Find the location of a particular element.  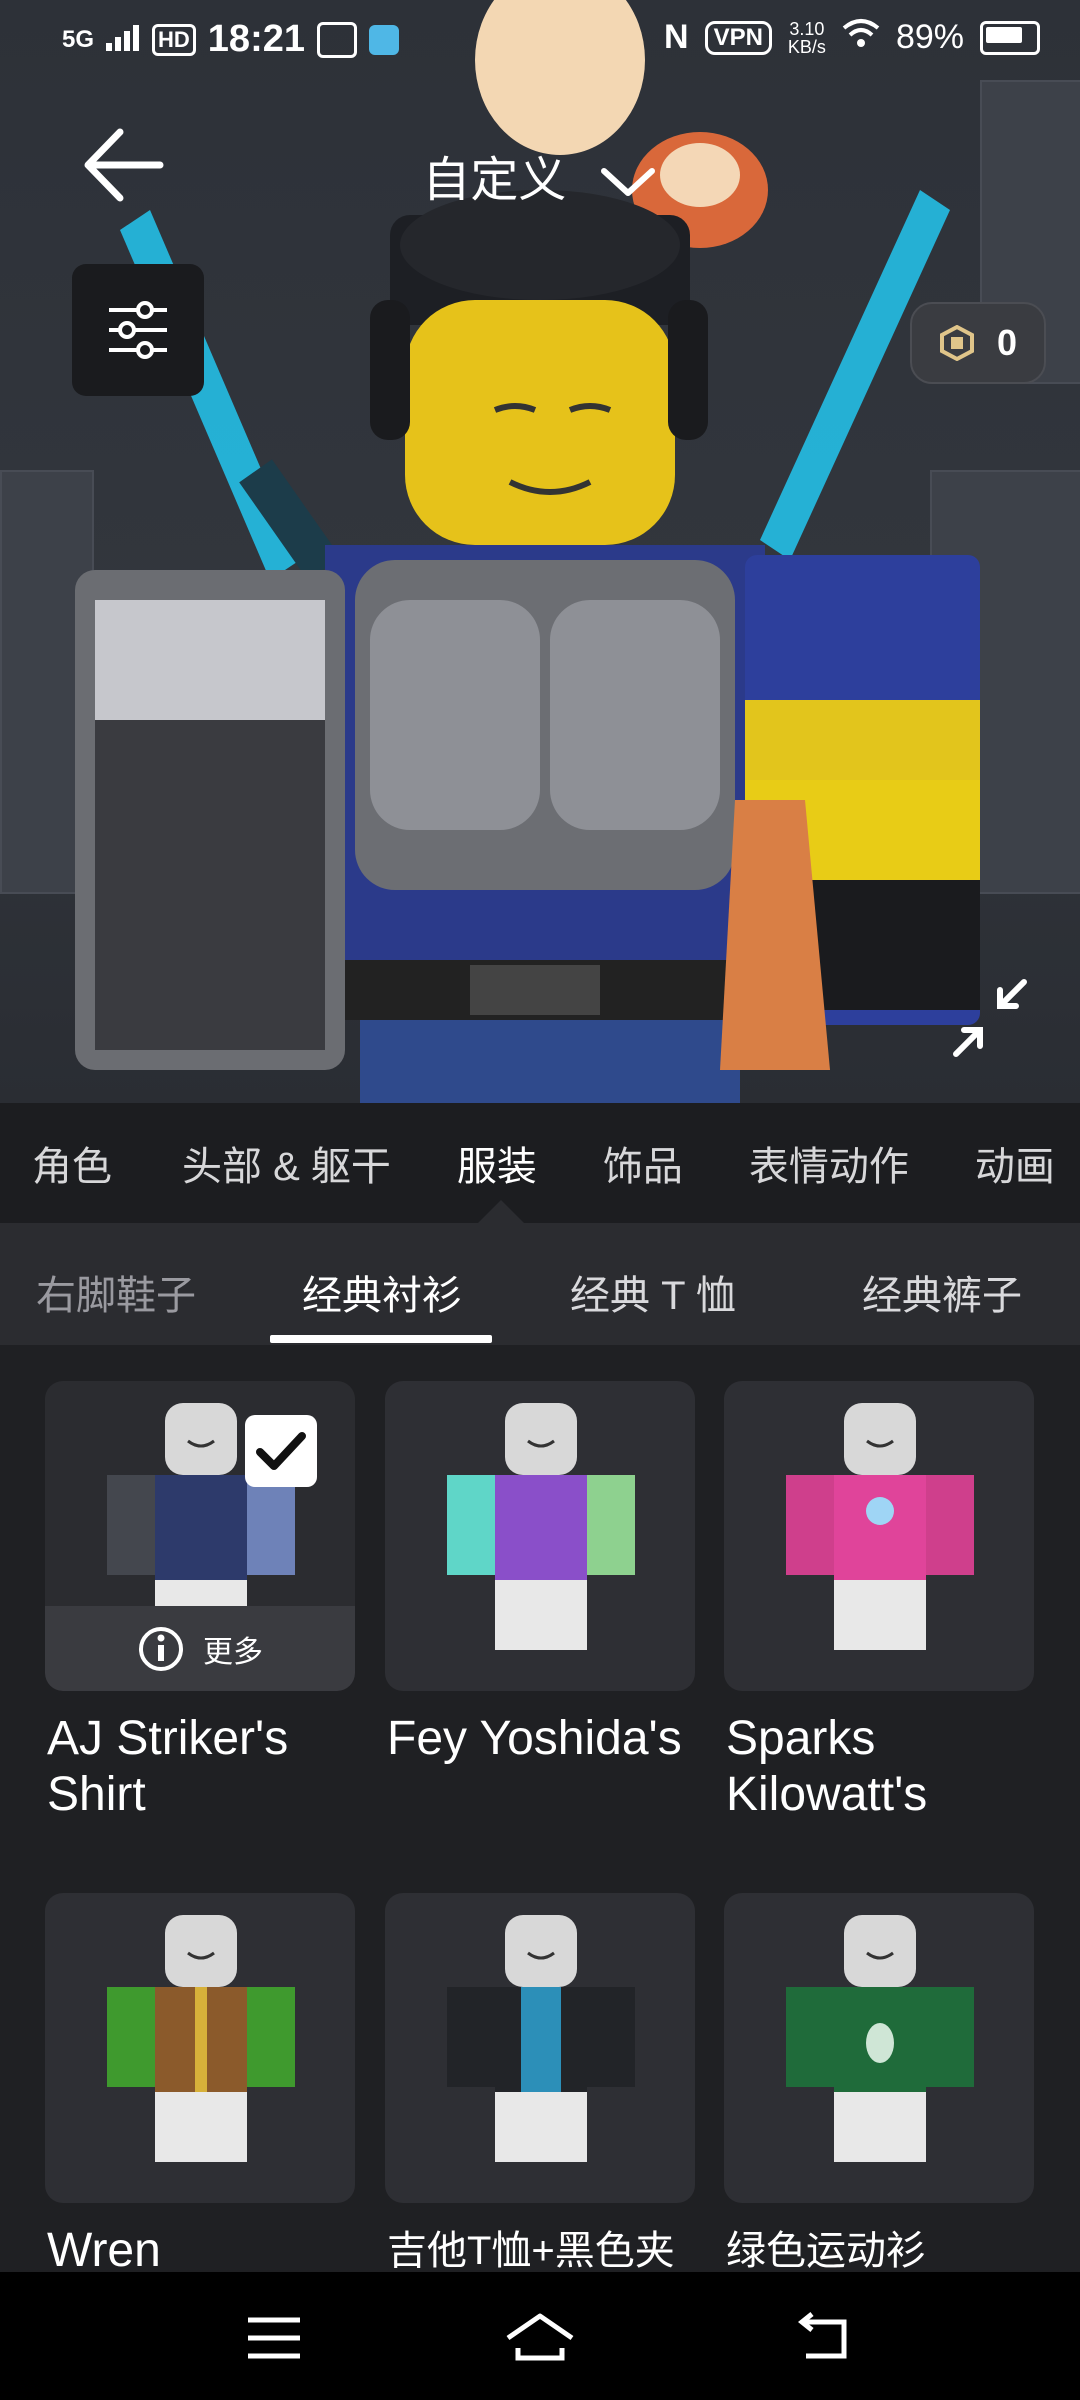

app-notification-icon is located at coordinates (384, 39).